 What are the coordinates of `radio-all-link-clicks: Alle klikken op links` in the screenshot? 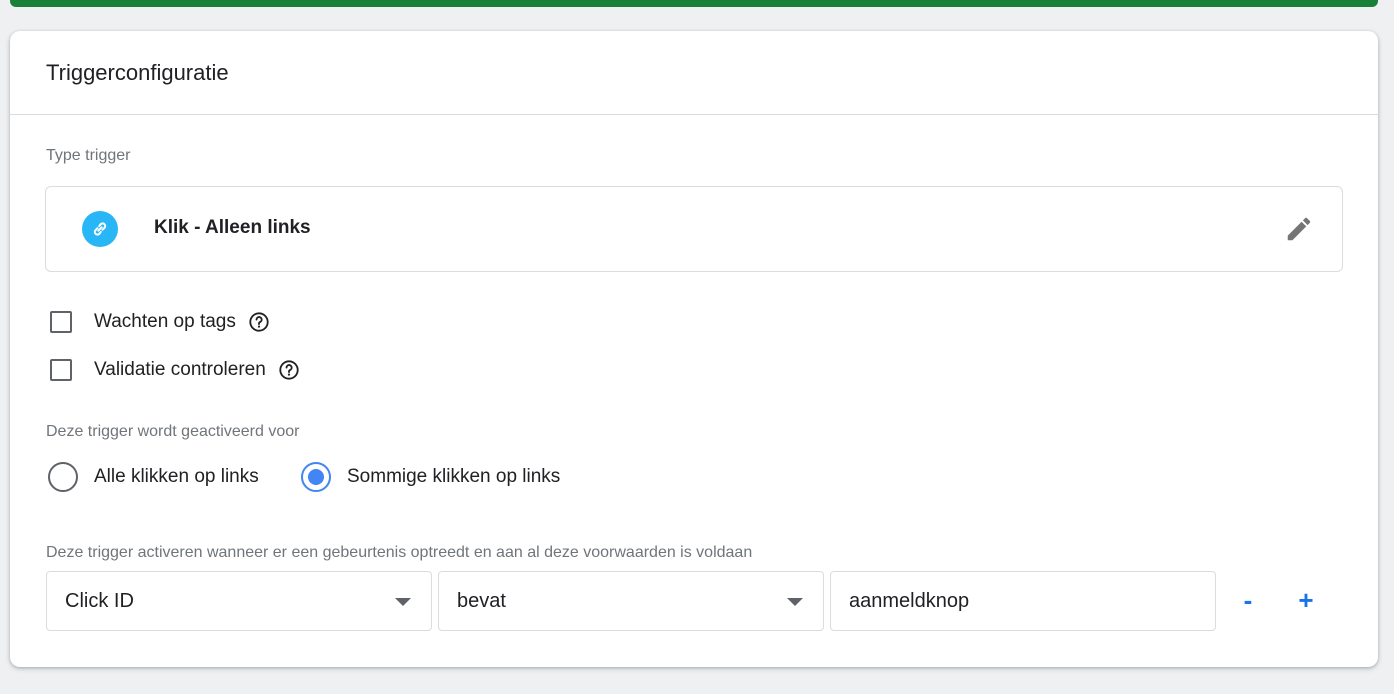 It's located at (153, 477).